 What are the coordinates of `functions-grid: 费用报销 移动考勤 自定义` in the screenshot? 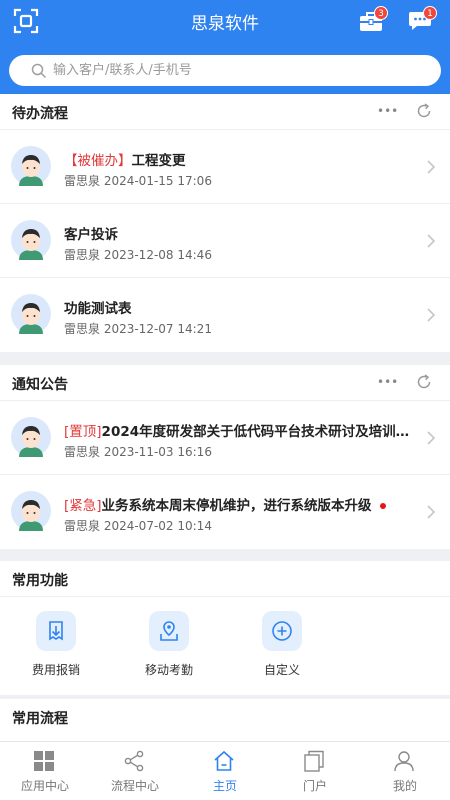 It's located at (225, 646).